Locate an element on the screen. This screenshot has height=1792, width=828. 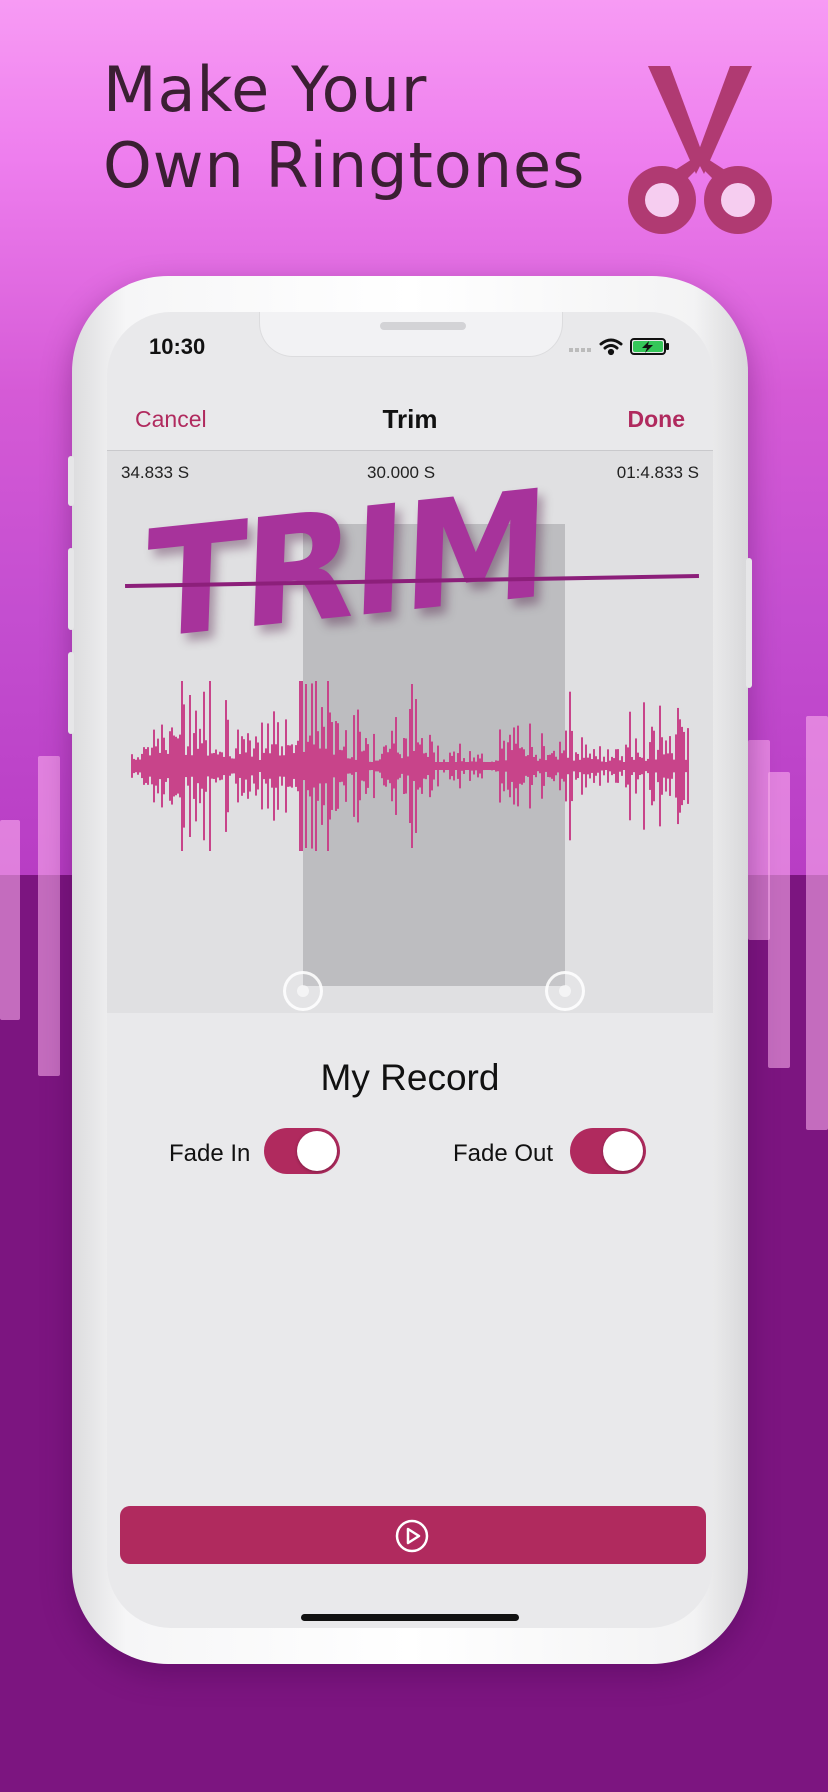
trim-end-handle is located at coordinates (565, 991).